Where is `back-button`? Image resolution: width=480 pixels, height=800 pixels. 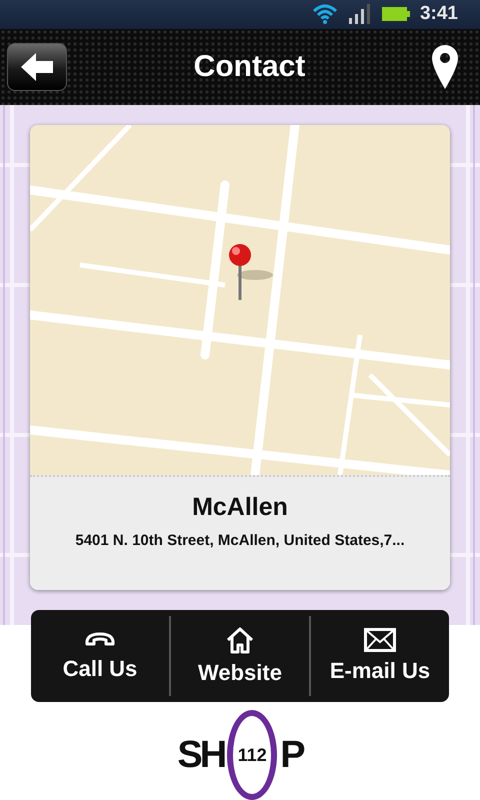 back-button is located at coordinates (37, 66).